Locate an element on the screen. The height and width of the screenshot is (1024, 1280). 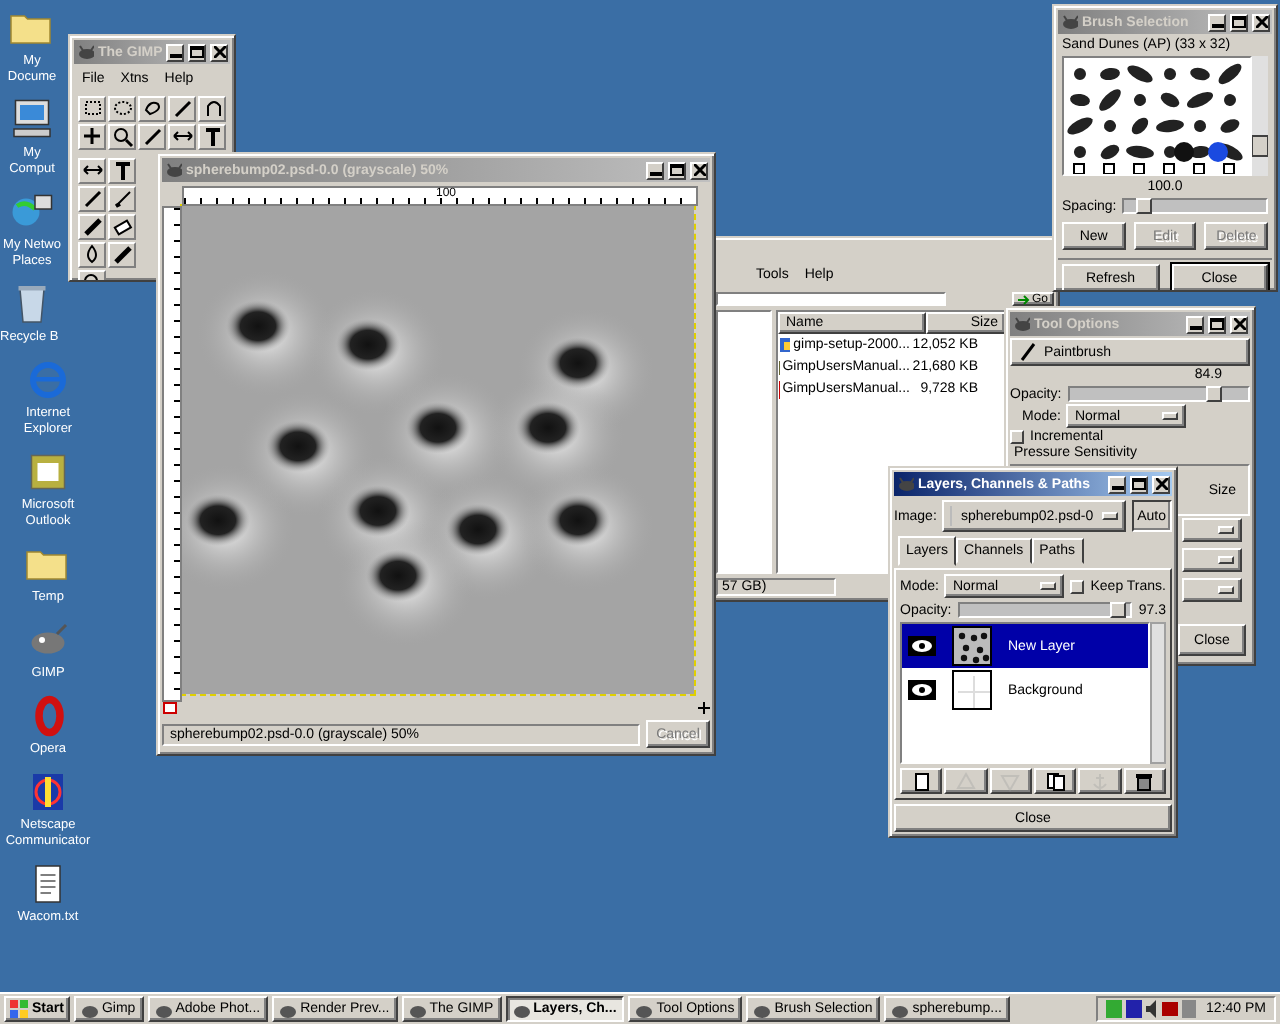
tray-icons-drawing is located at coordinates (1152, 1009).